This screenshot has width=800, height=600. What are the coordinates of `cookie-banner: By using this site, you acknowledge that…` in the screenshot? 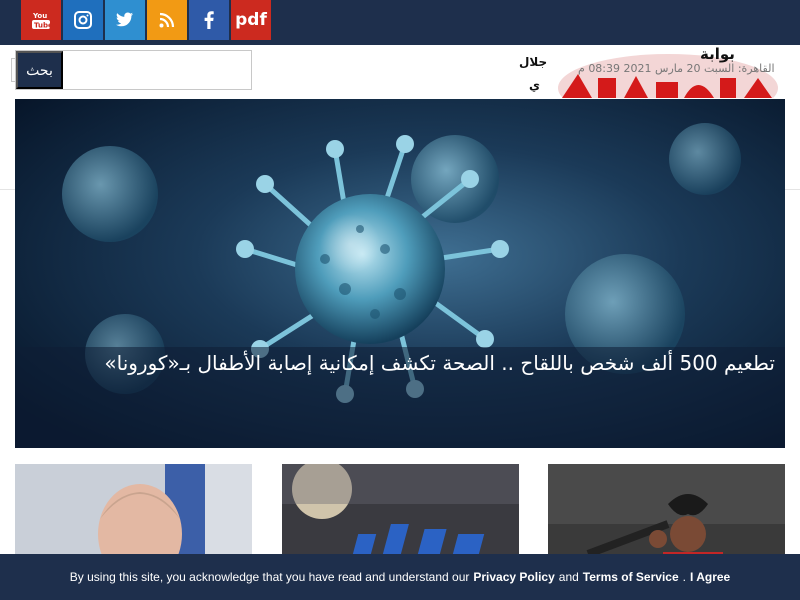 It's located at (400, 577).